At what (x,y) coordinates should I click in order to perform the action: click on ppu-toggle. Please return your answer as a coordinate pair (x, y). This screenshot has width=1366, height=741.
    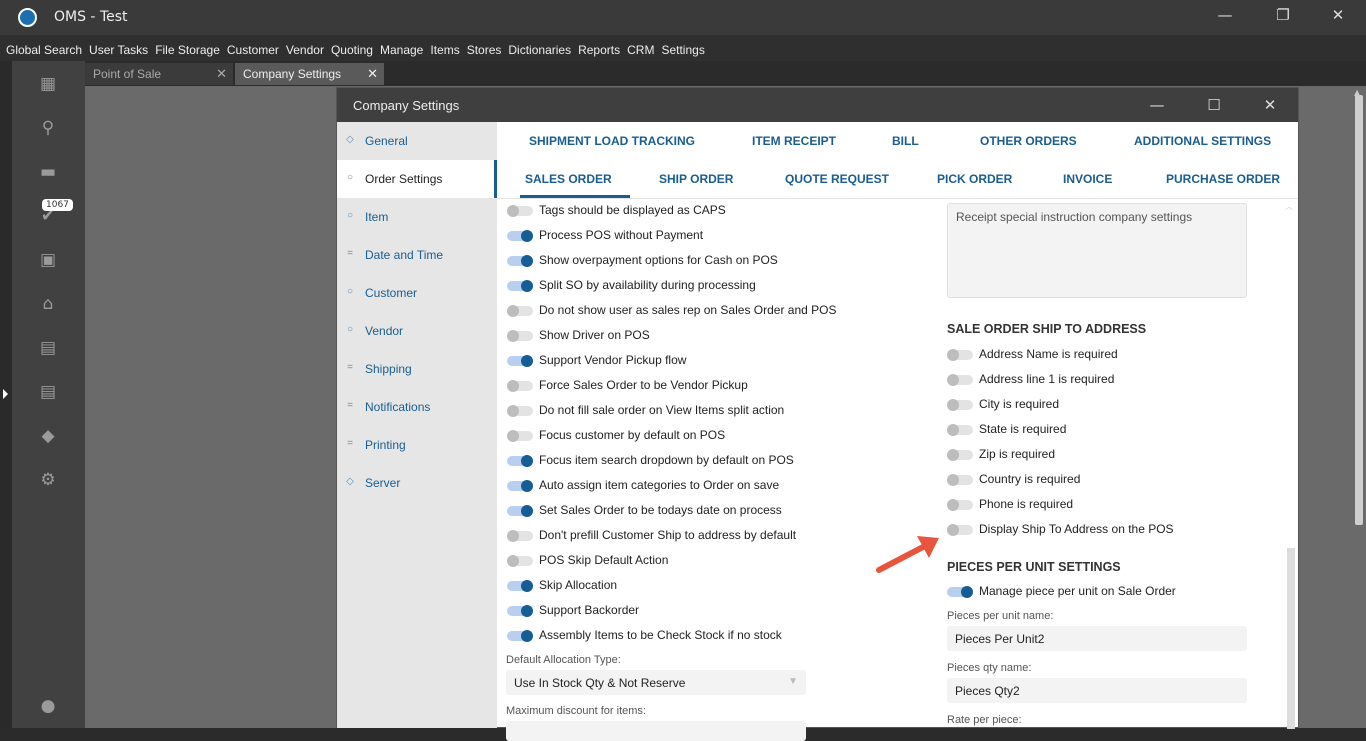
    Looking at the image, I should click on (960, 592).